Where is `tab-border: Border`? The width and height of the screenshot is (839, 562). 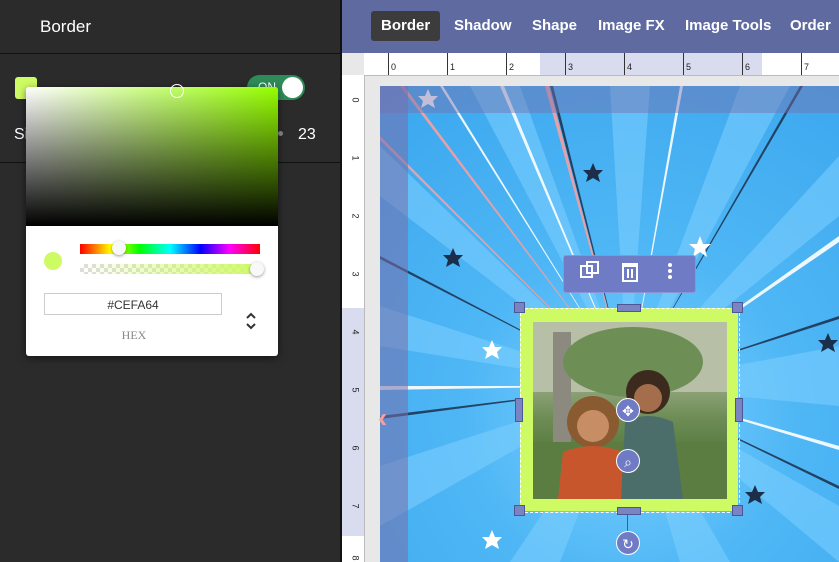 tab-border: Border is located at coordinates (406, 26).